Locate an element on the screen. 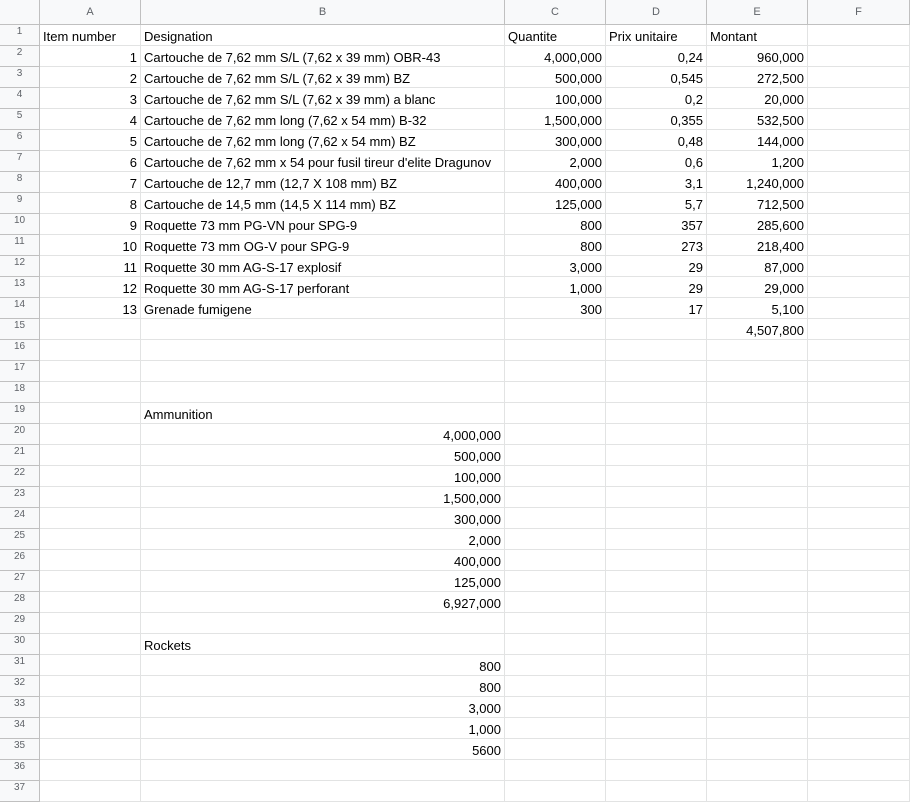 The image size is (910, 804). cell-e31 is located at coordinates (757, 665).